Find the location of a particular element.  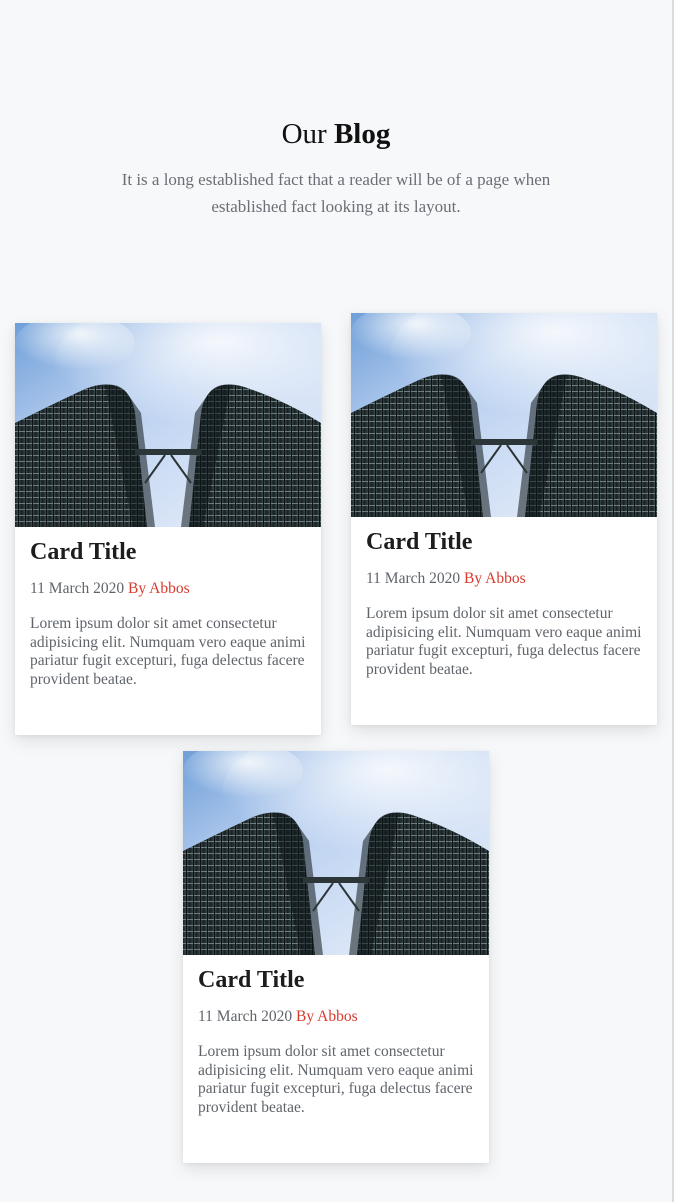

title-prefix: Our is located at coordinates (304, 134).